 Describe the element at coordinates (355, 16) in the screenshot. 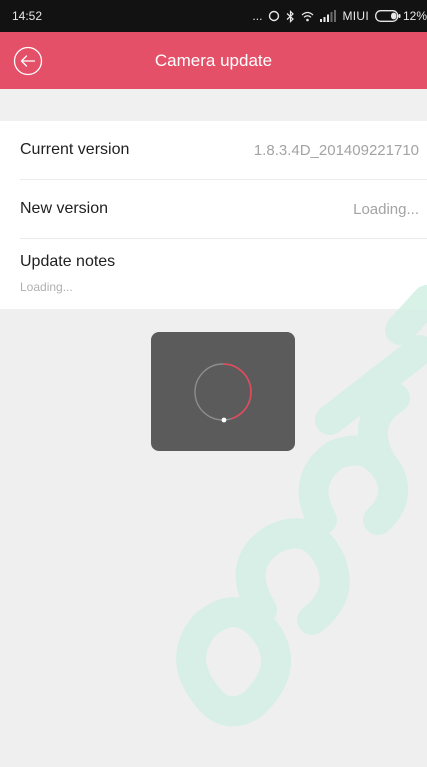

I see `carrier-label: MIUI` at that location.